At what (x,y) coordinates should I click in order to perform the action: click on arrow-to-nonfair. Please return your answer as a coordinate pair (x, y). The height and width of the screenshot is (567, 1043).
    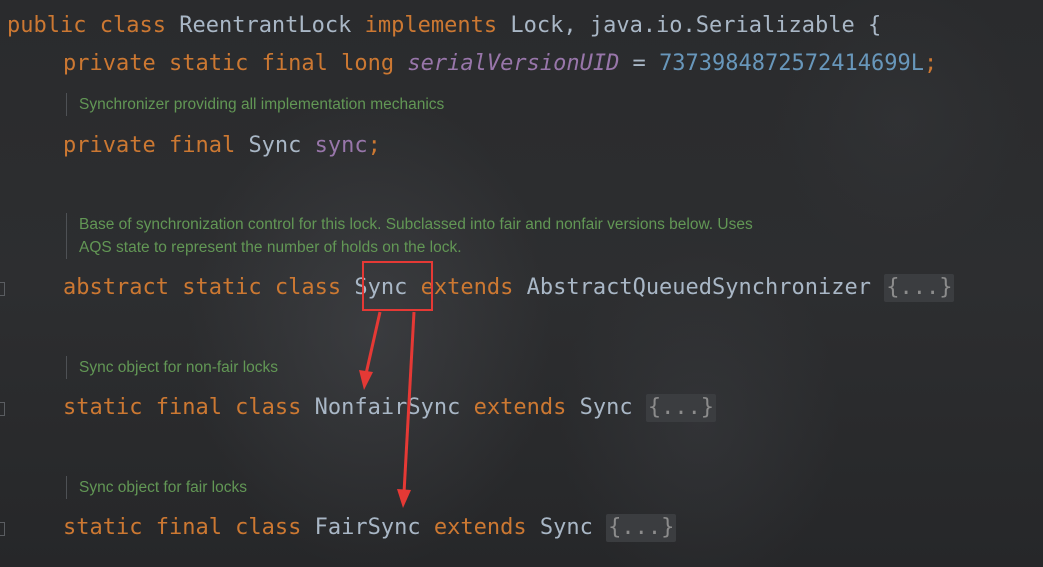
    Looking at the image, I should click on (370, 350).